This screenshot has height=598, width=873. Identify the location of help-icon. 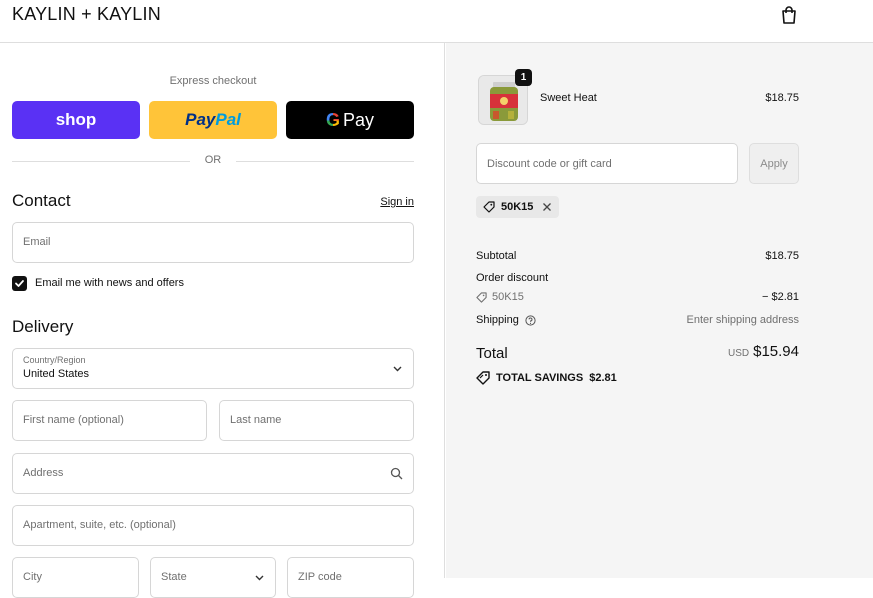
(530, 320).